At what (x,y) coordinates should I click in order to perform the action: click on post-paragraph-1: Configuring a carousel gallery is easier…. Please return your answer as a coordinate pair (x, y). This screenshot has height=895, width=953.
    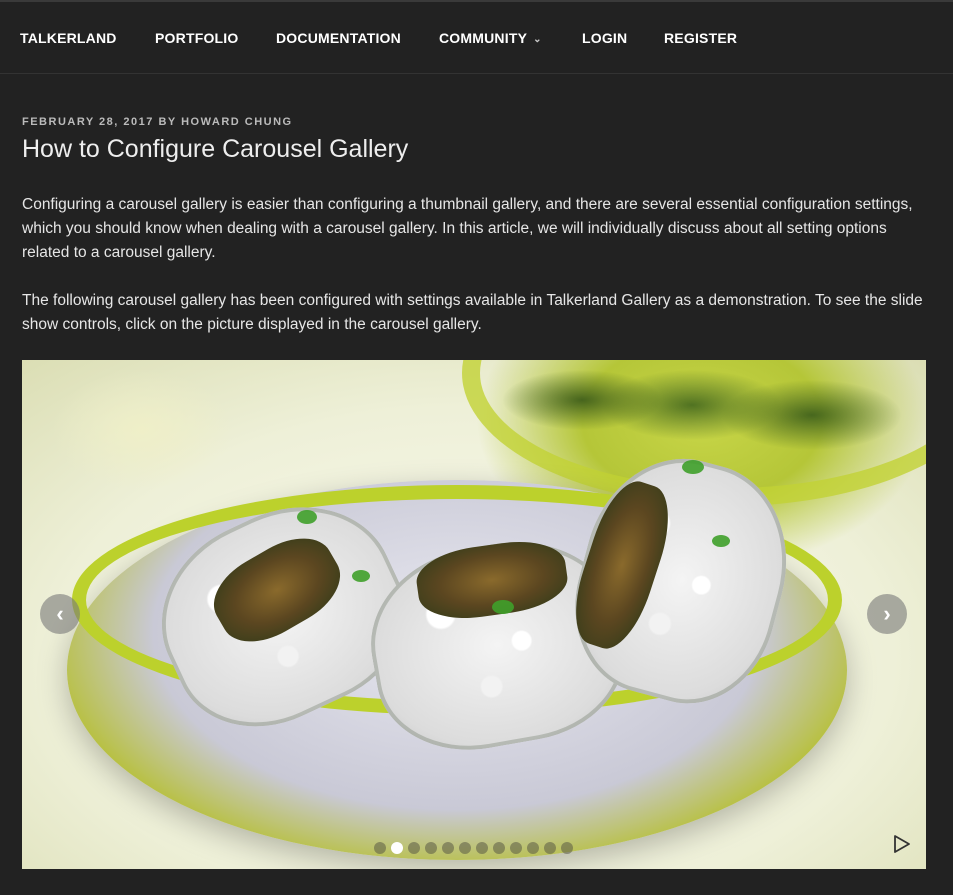
    Looking at the image, I should click on (467, 228).